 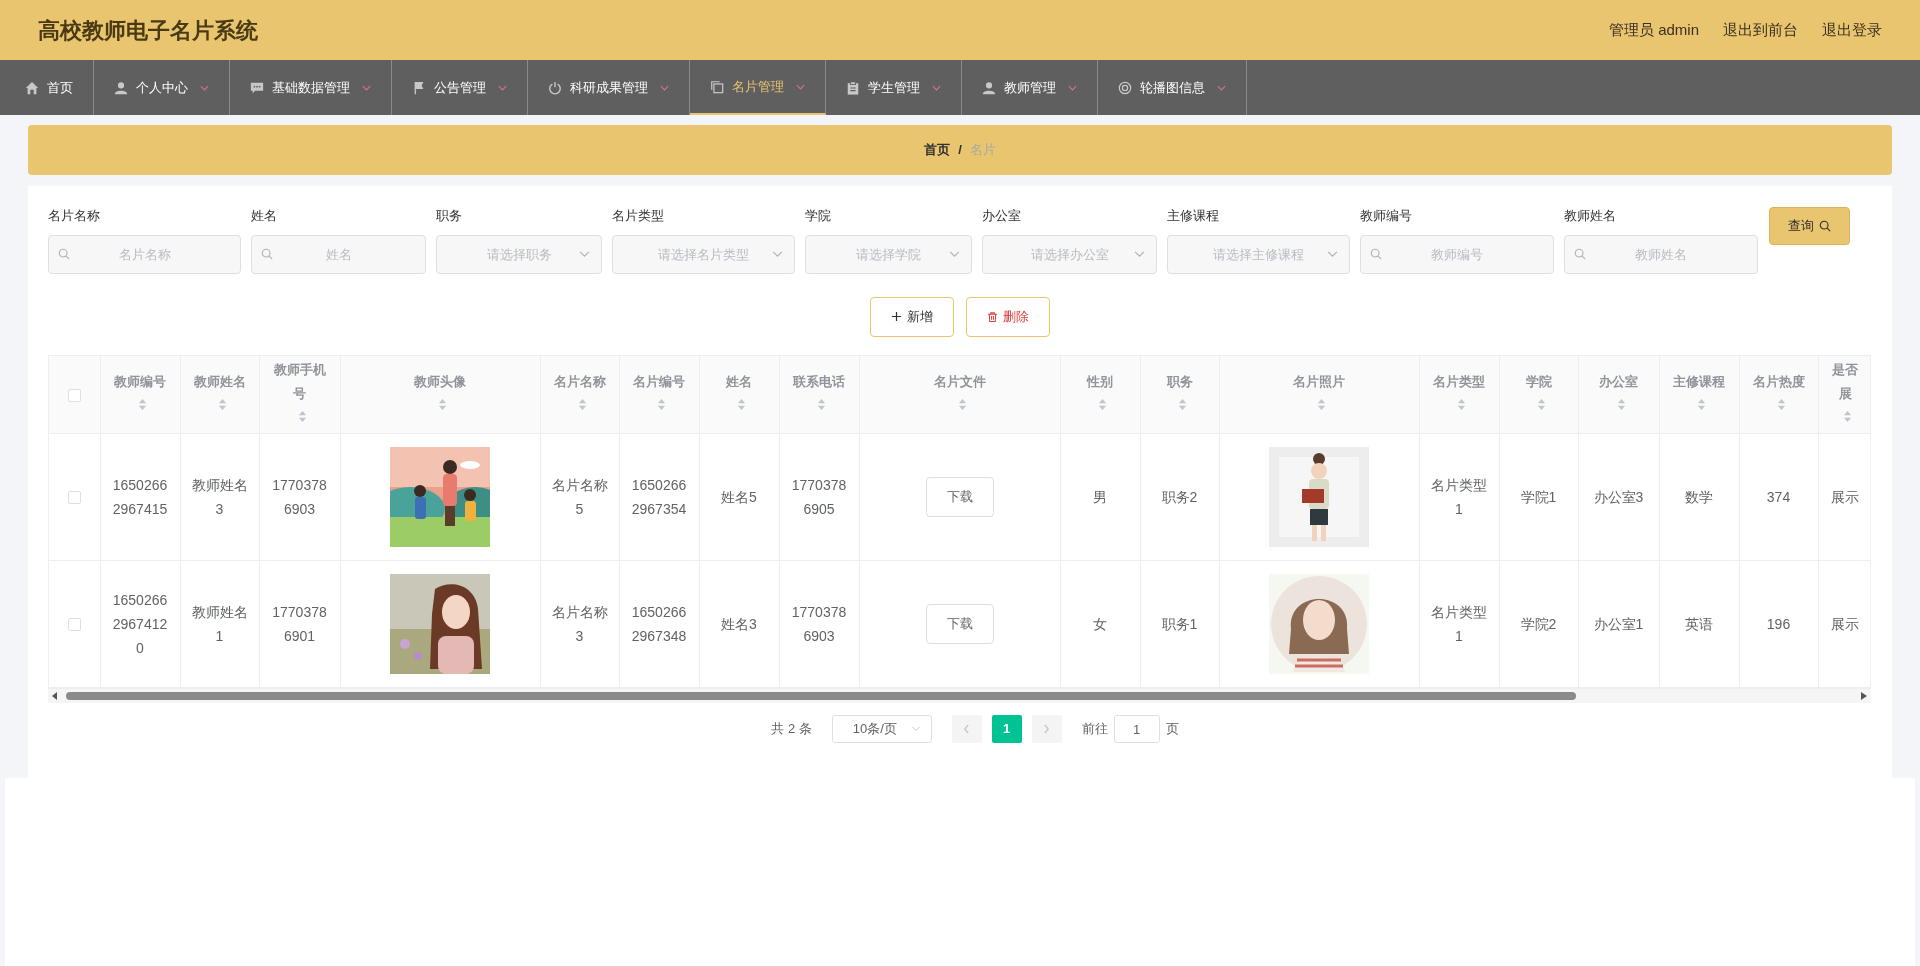 I want to click on select-field: 请选择名片类型, so click(x=703, y=254).